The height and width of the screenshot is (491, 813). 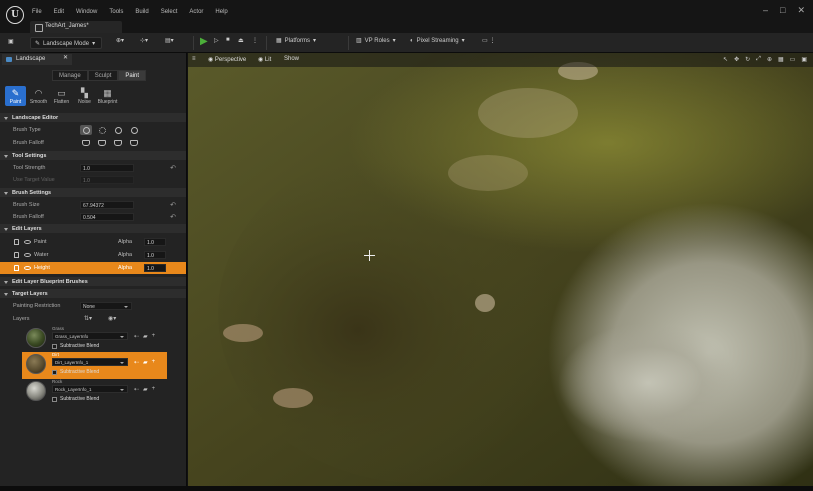 What do you see at coordinates (227, 59) in the screenshot?
I see `perspective-button: ◉ Perspective` at bounding box center [227, 59].